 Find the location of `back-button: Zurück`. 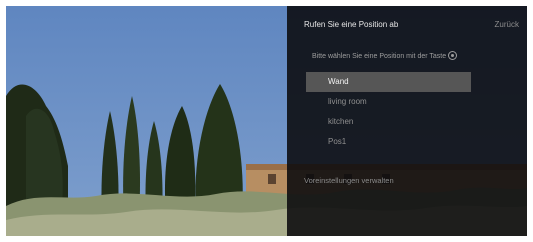

back-button: Zurück is located at coordinates (507, 24).